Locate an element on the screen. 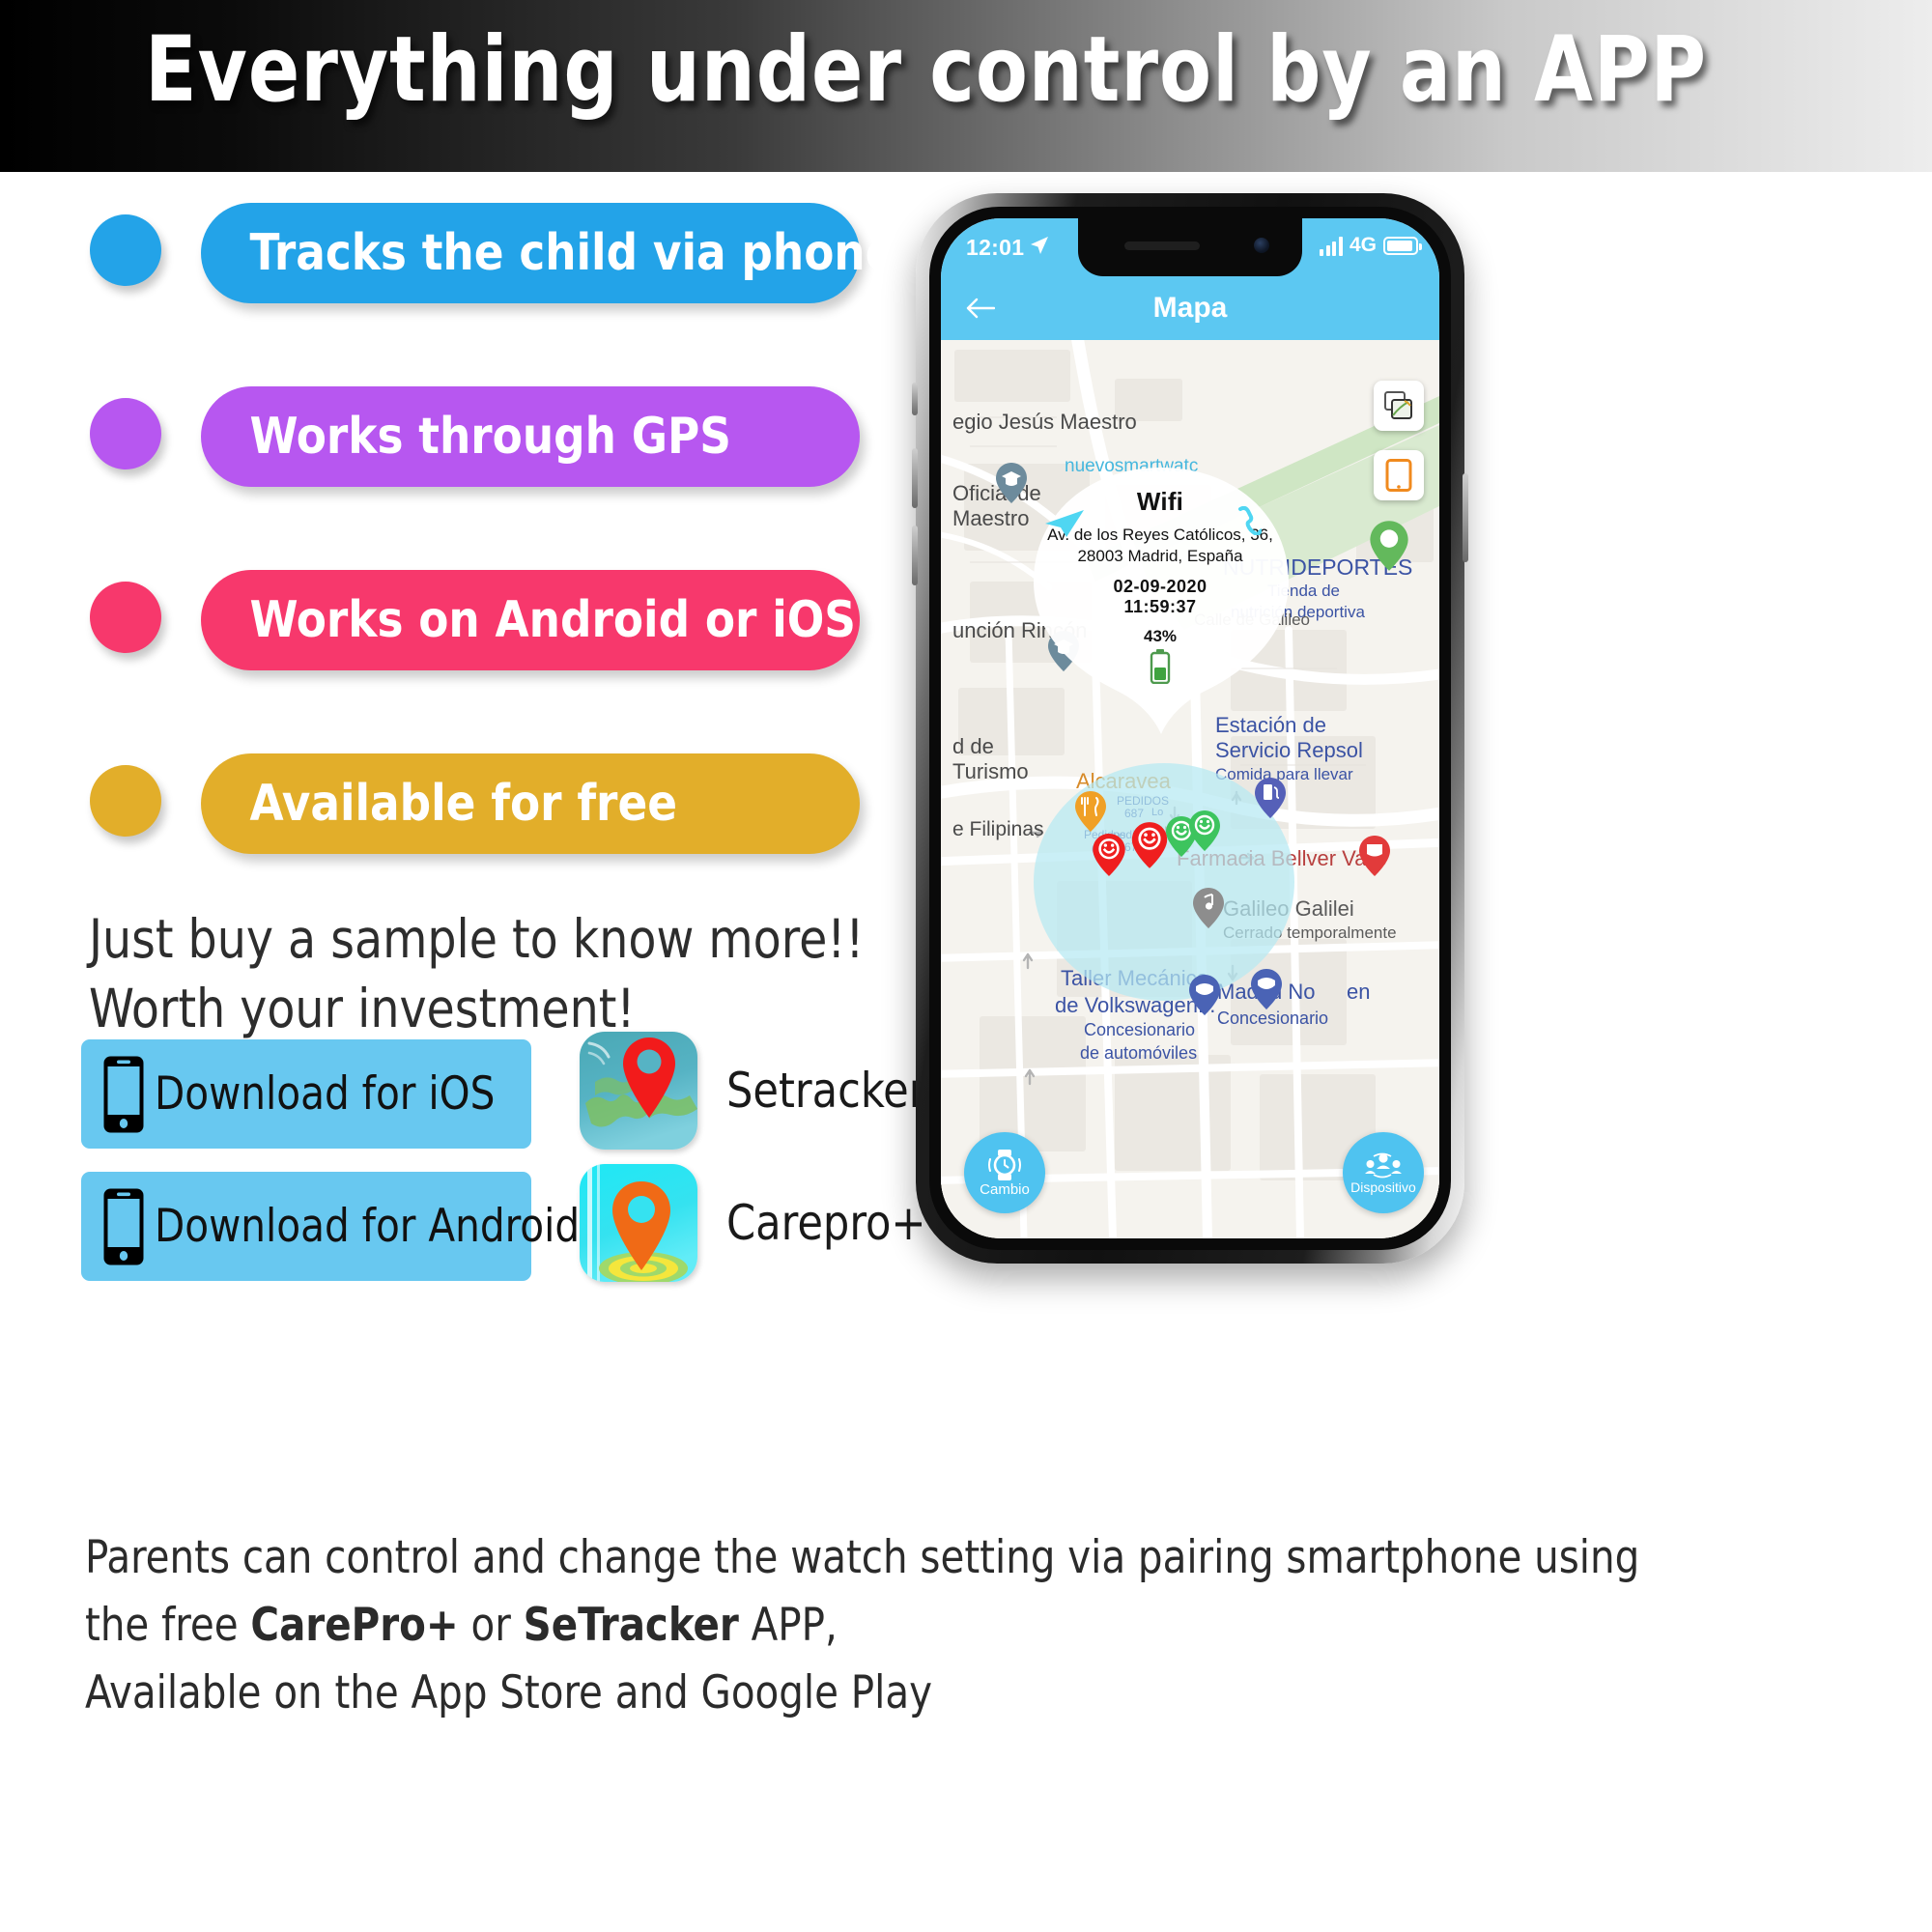 This screenshot has width=1932, height=1932. feature-pill-gps: Works through GPS is located at coordinates (530, 436).